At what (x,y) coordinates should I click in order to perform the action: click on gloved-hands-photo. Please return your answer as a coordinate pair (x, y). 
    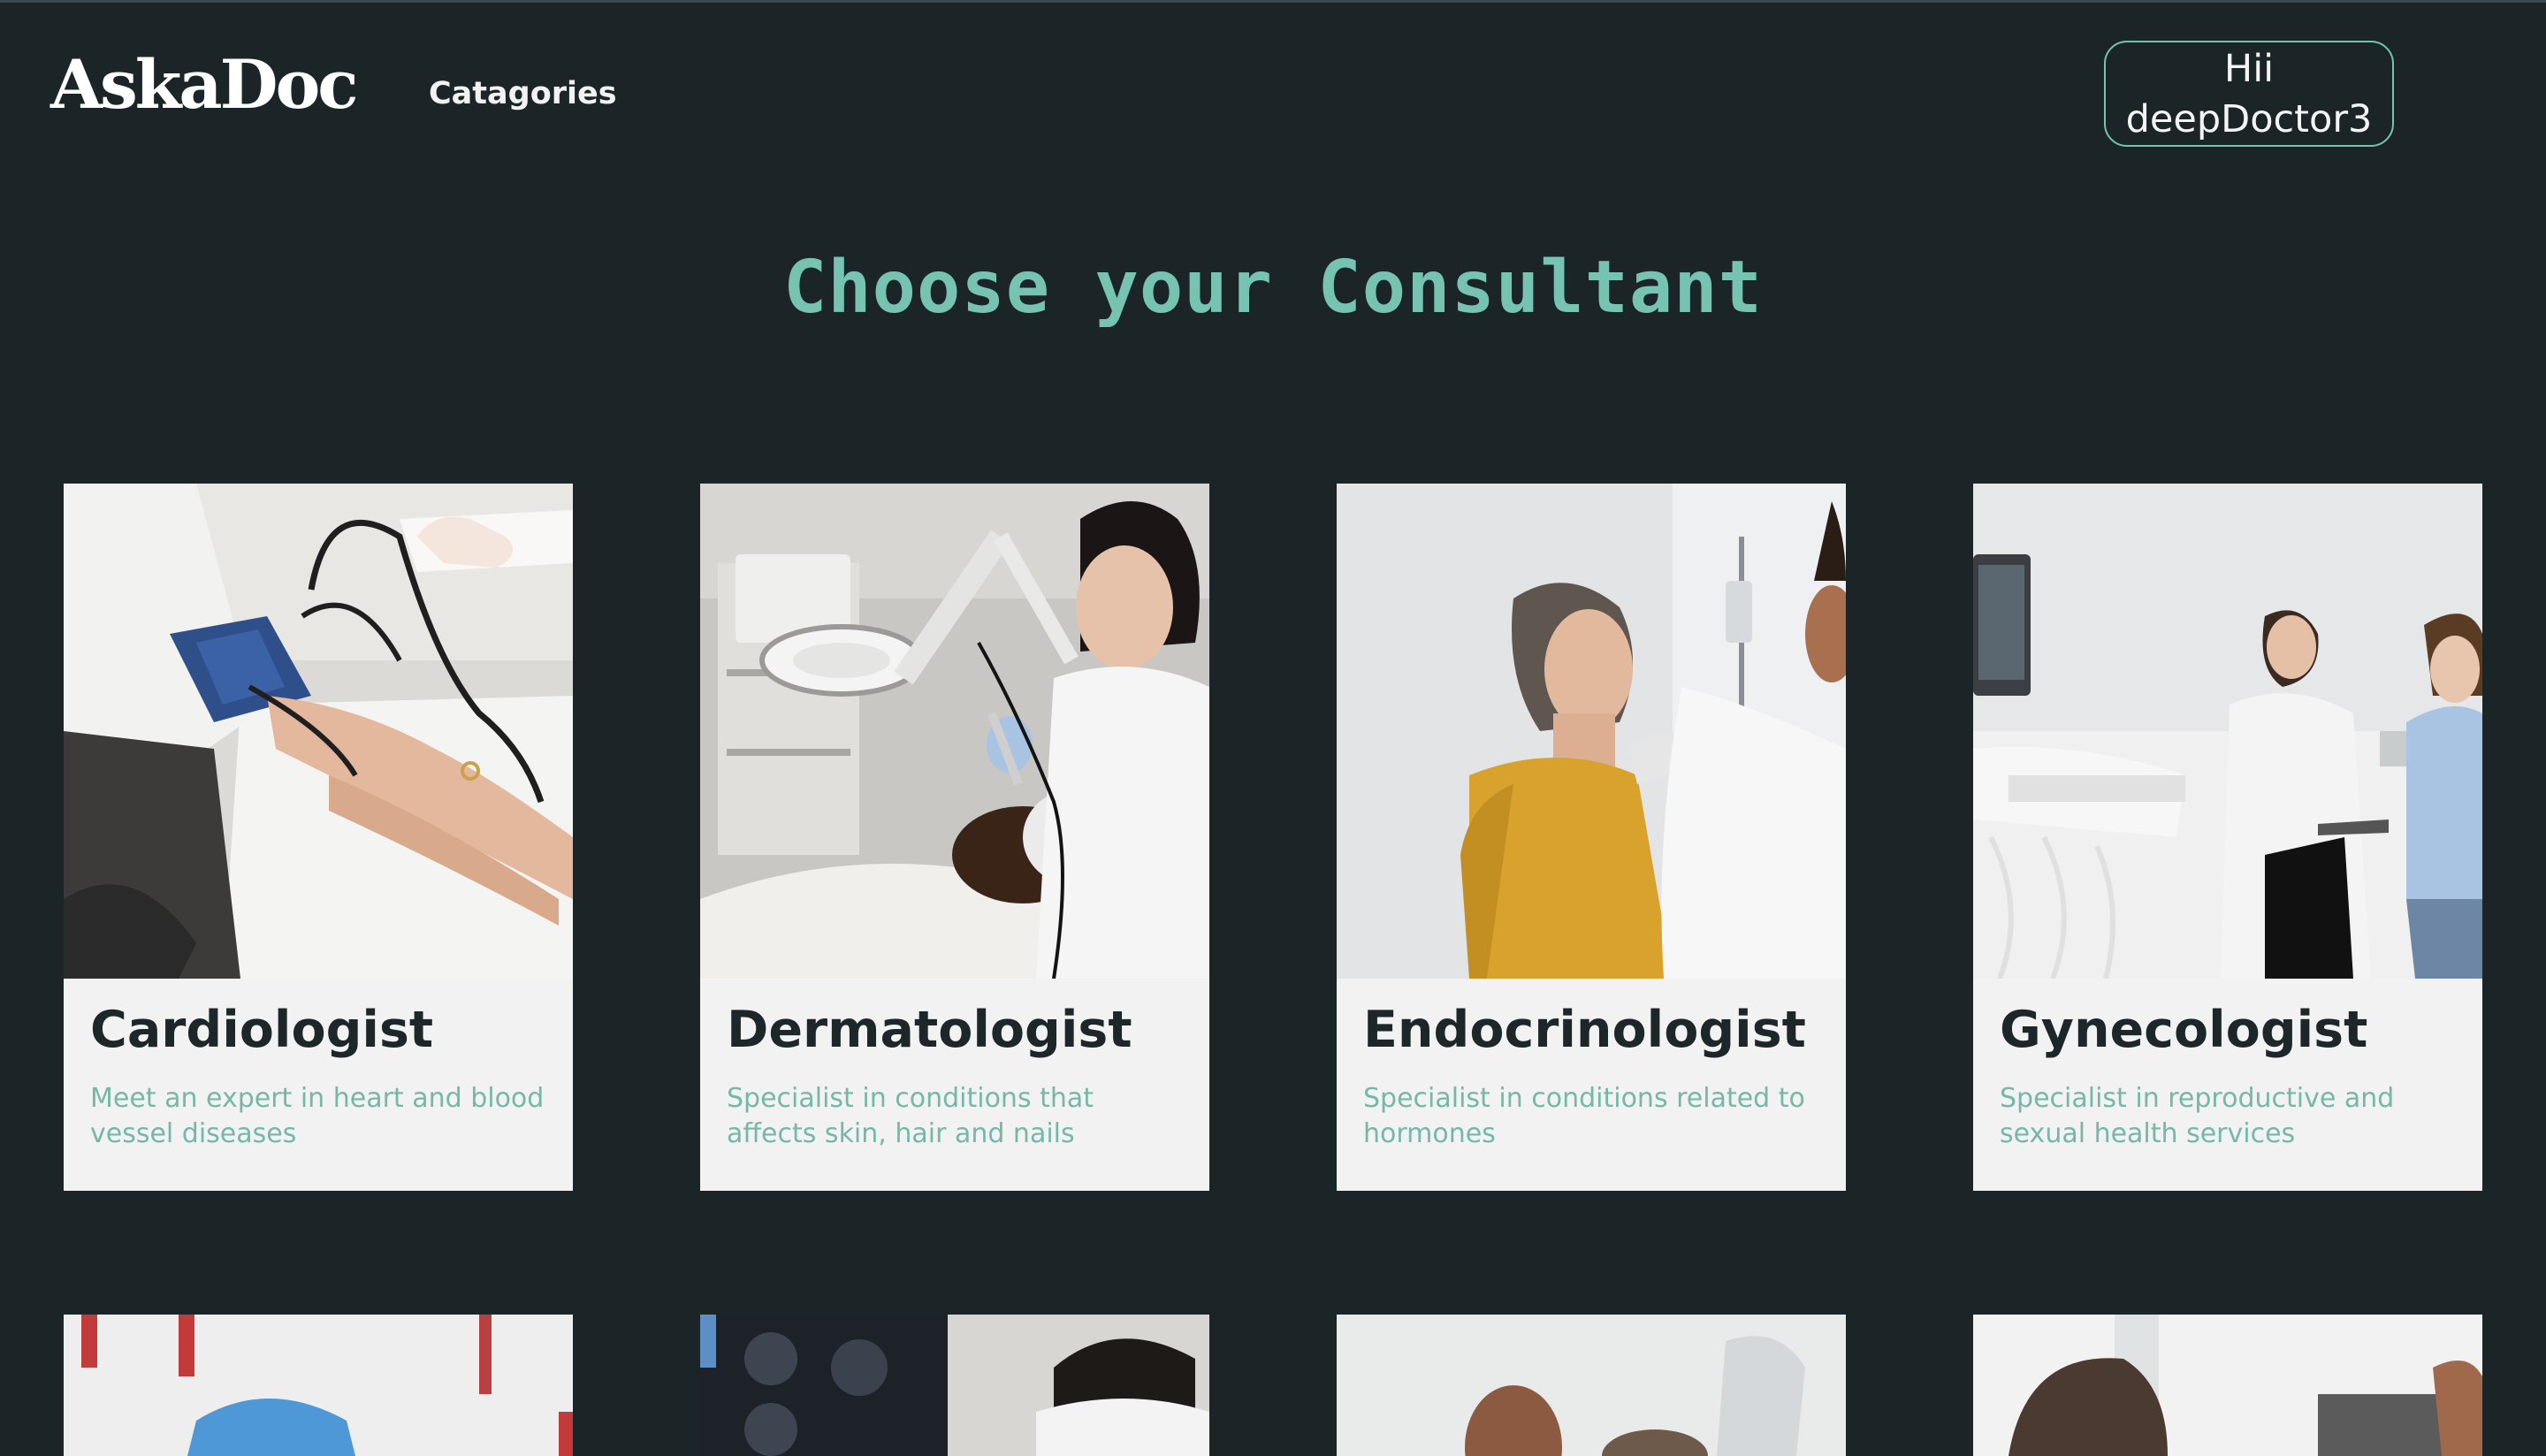
    Looking at the image, I should click on (318, 1385).